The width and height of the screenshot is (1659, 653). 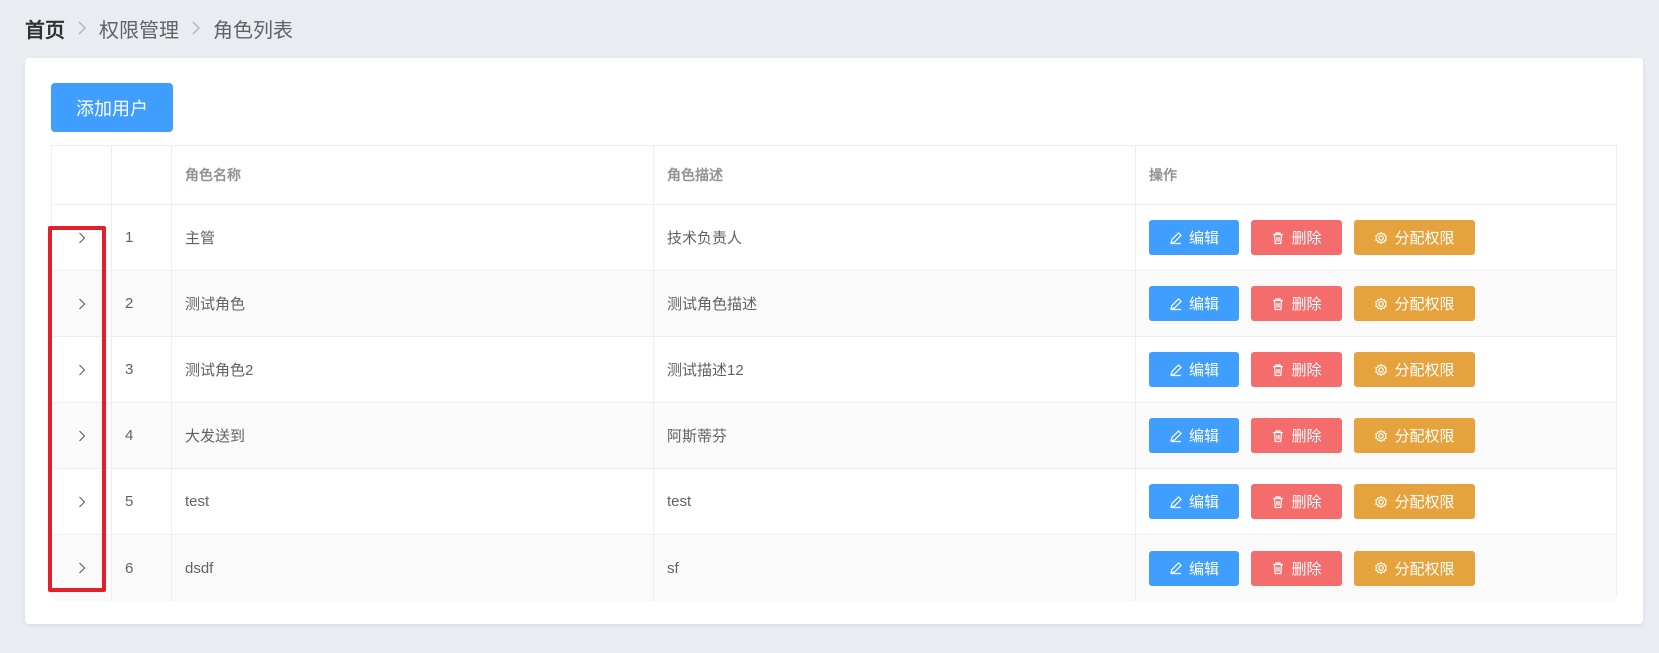 What do you see at coordinates (142, 568) in the screenshot?
I see `row-index: 6` at bounding box center [142, 568].